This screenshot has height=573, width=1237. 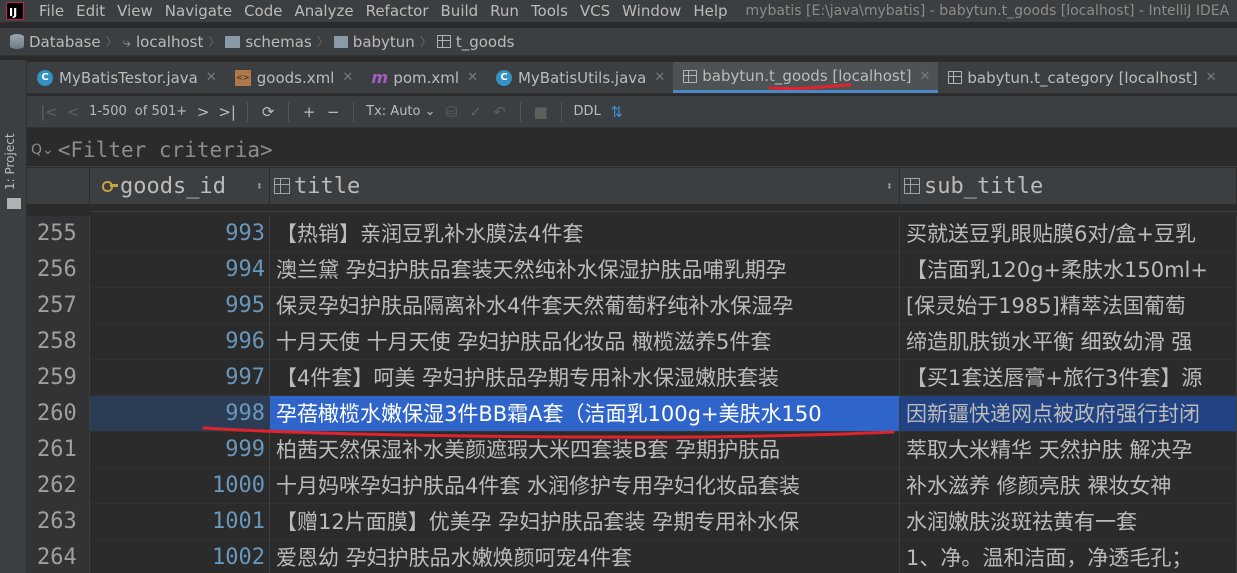 What do you see at coordinates (585, 186) in the screenshot?
I see `column-header-title: title ⬍` at bounding box center [585, 186].